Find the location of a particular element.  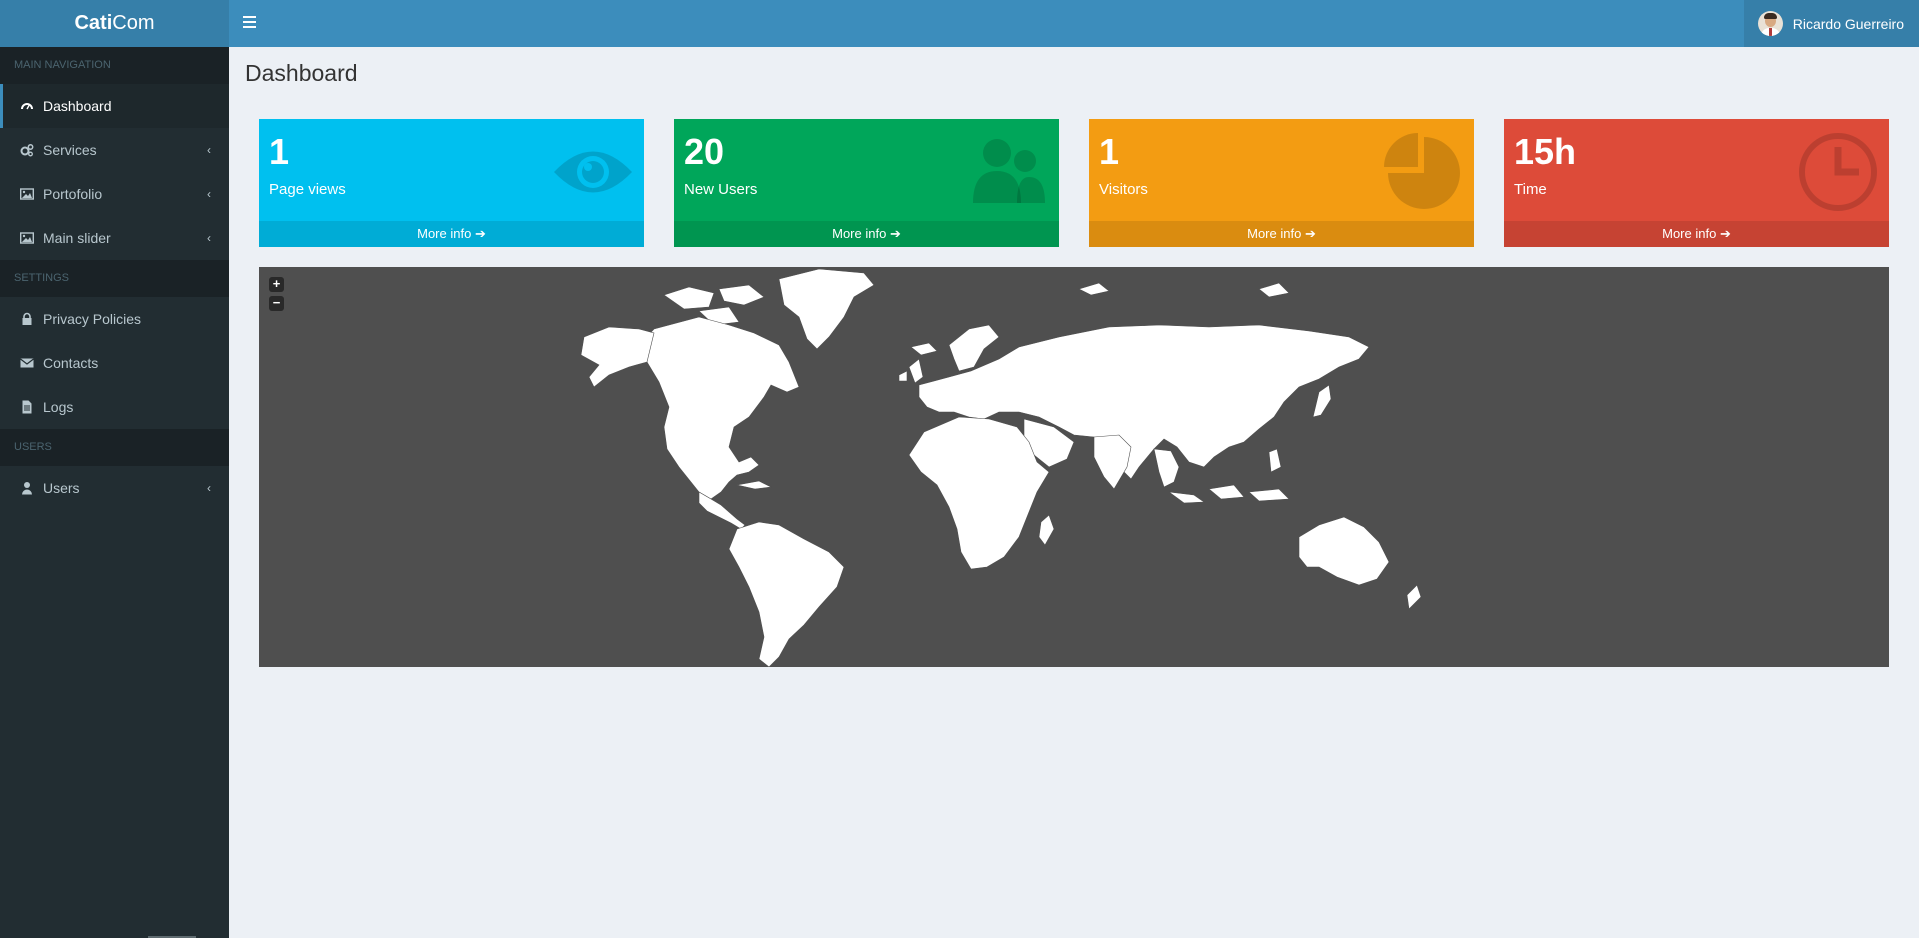

sidebar-toggle-button is located at coordinates (253, 24).